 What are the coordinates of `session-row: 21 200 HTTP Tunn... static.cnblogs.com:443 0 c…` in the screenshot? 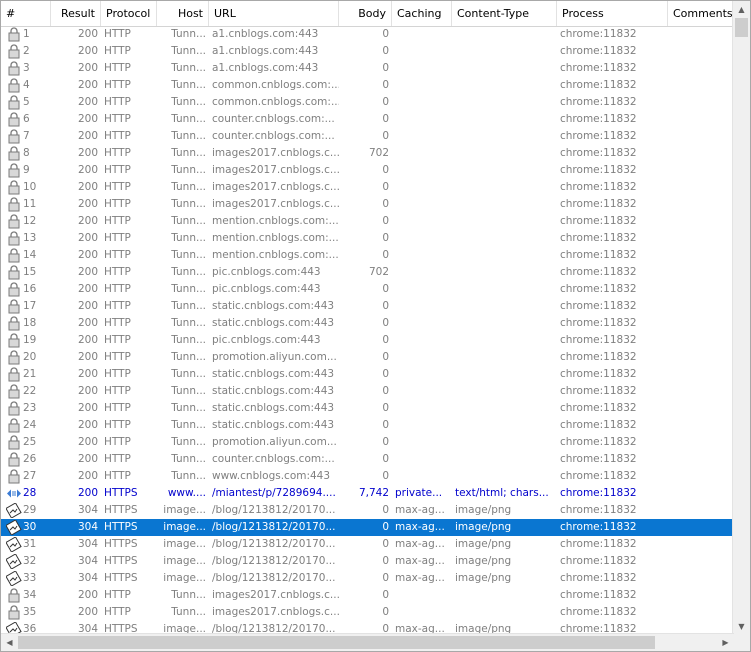 It's located at (367, 374).